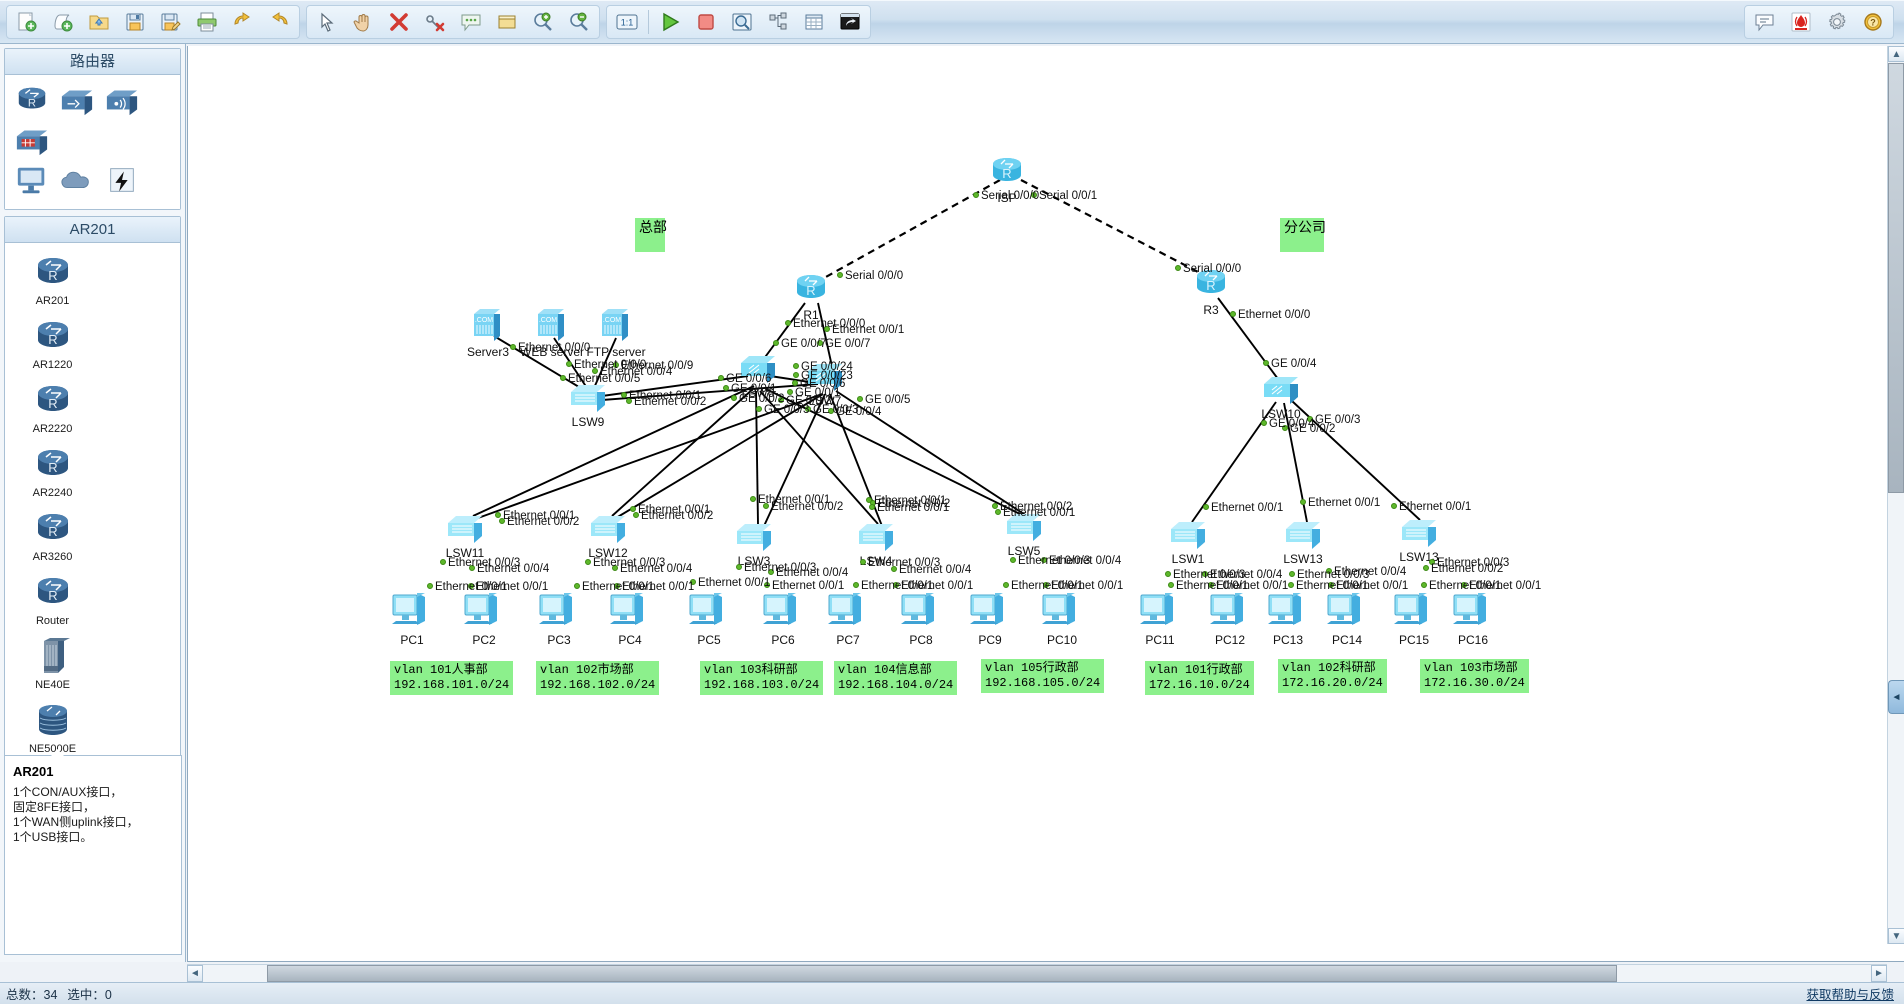 The image size is (1904, 1004). What do you see at coordinates (579, 22) in the screenshot?
I see `zoom-out-button` at bounding box center [579, 22].